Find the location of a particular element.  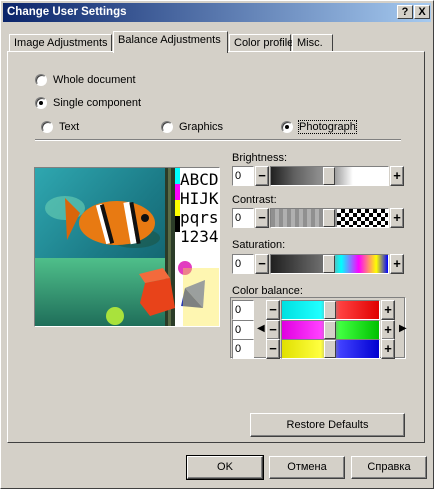

radio-label: Whole document is located at coordinates (94, 80).